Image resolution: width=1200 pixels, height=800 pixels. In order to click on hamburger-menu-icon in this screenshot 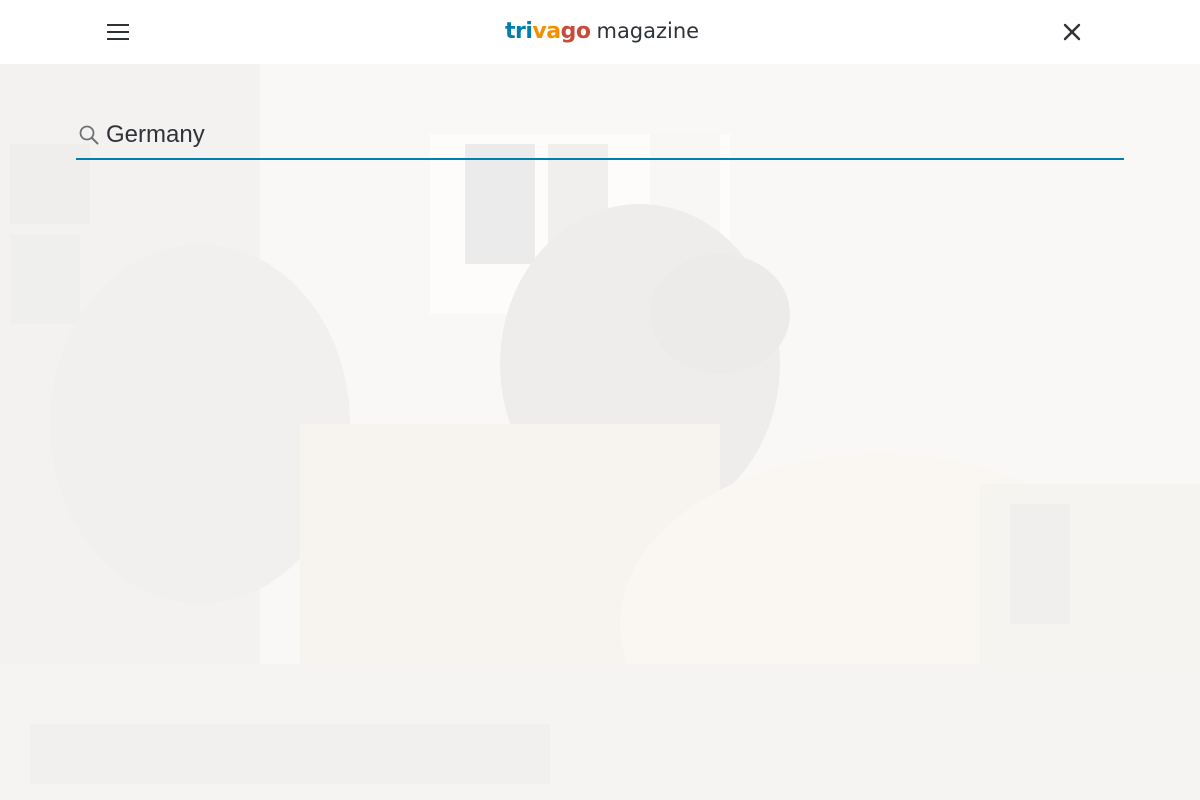, I will do `click(118, 32)`.